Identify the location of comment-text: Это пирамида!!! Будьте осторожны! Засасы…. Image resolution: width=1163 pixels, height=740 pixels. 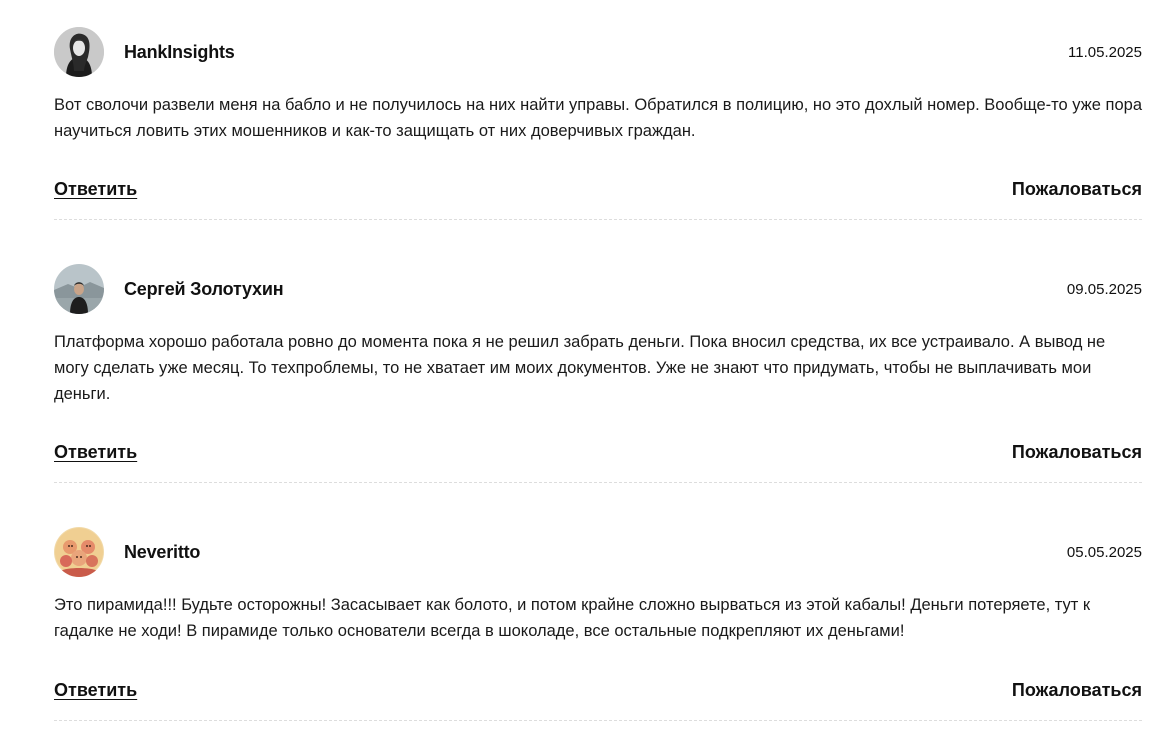
(572, 618).